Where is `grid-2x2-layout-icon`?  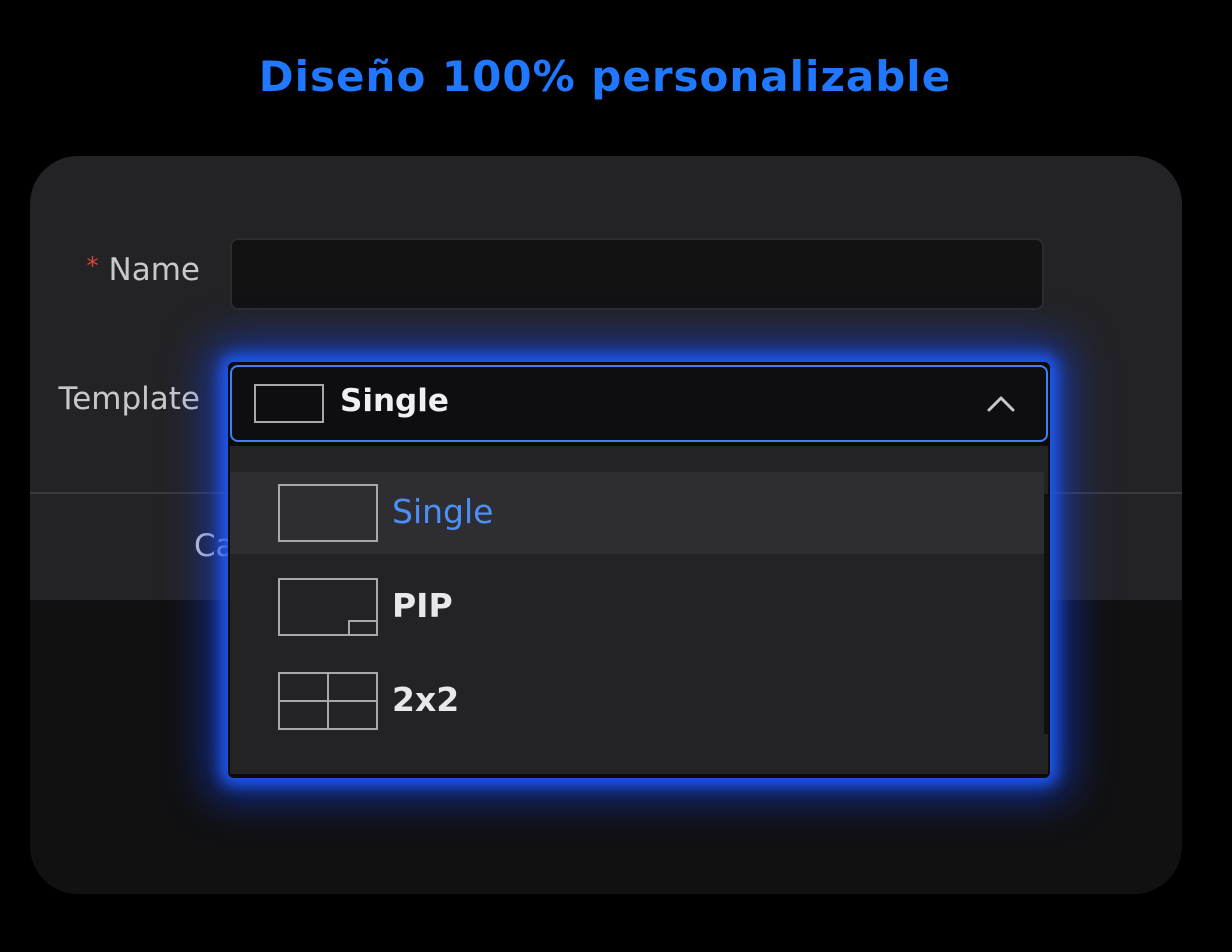 grid-2x2-layout-icon is located at coordinates (328, 701).